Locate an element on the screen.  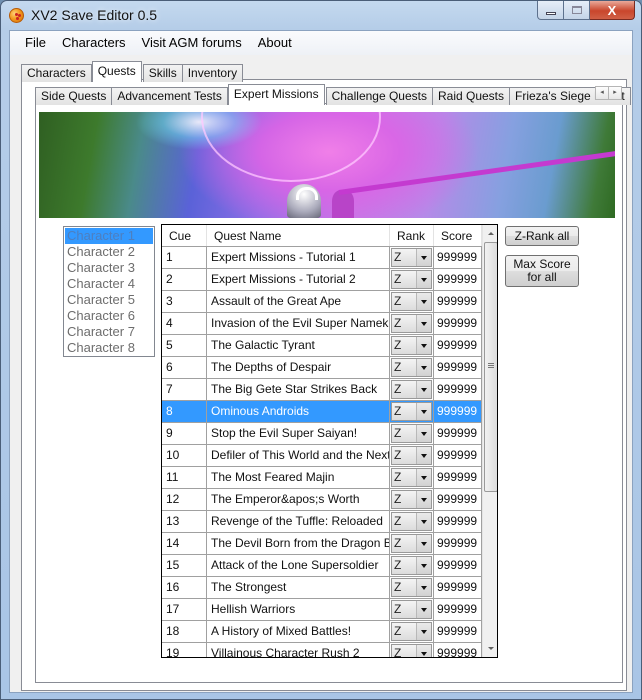
menu-characters: Characters is located at coordinates (94, 43).